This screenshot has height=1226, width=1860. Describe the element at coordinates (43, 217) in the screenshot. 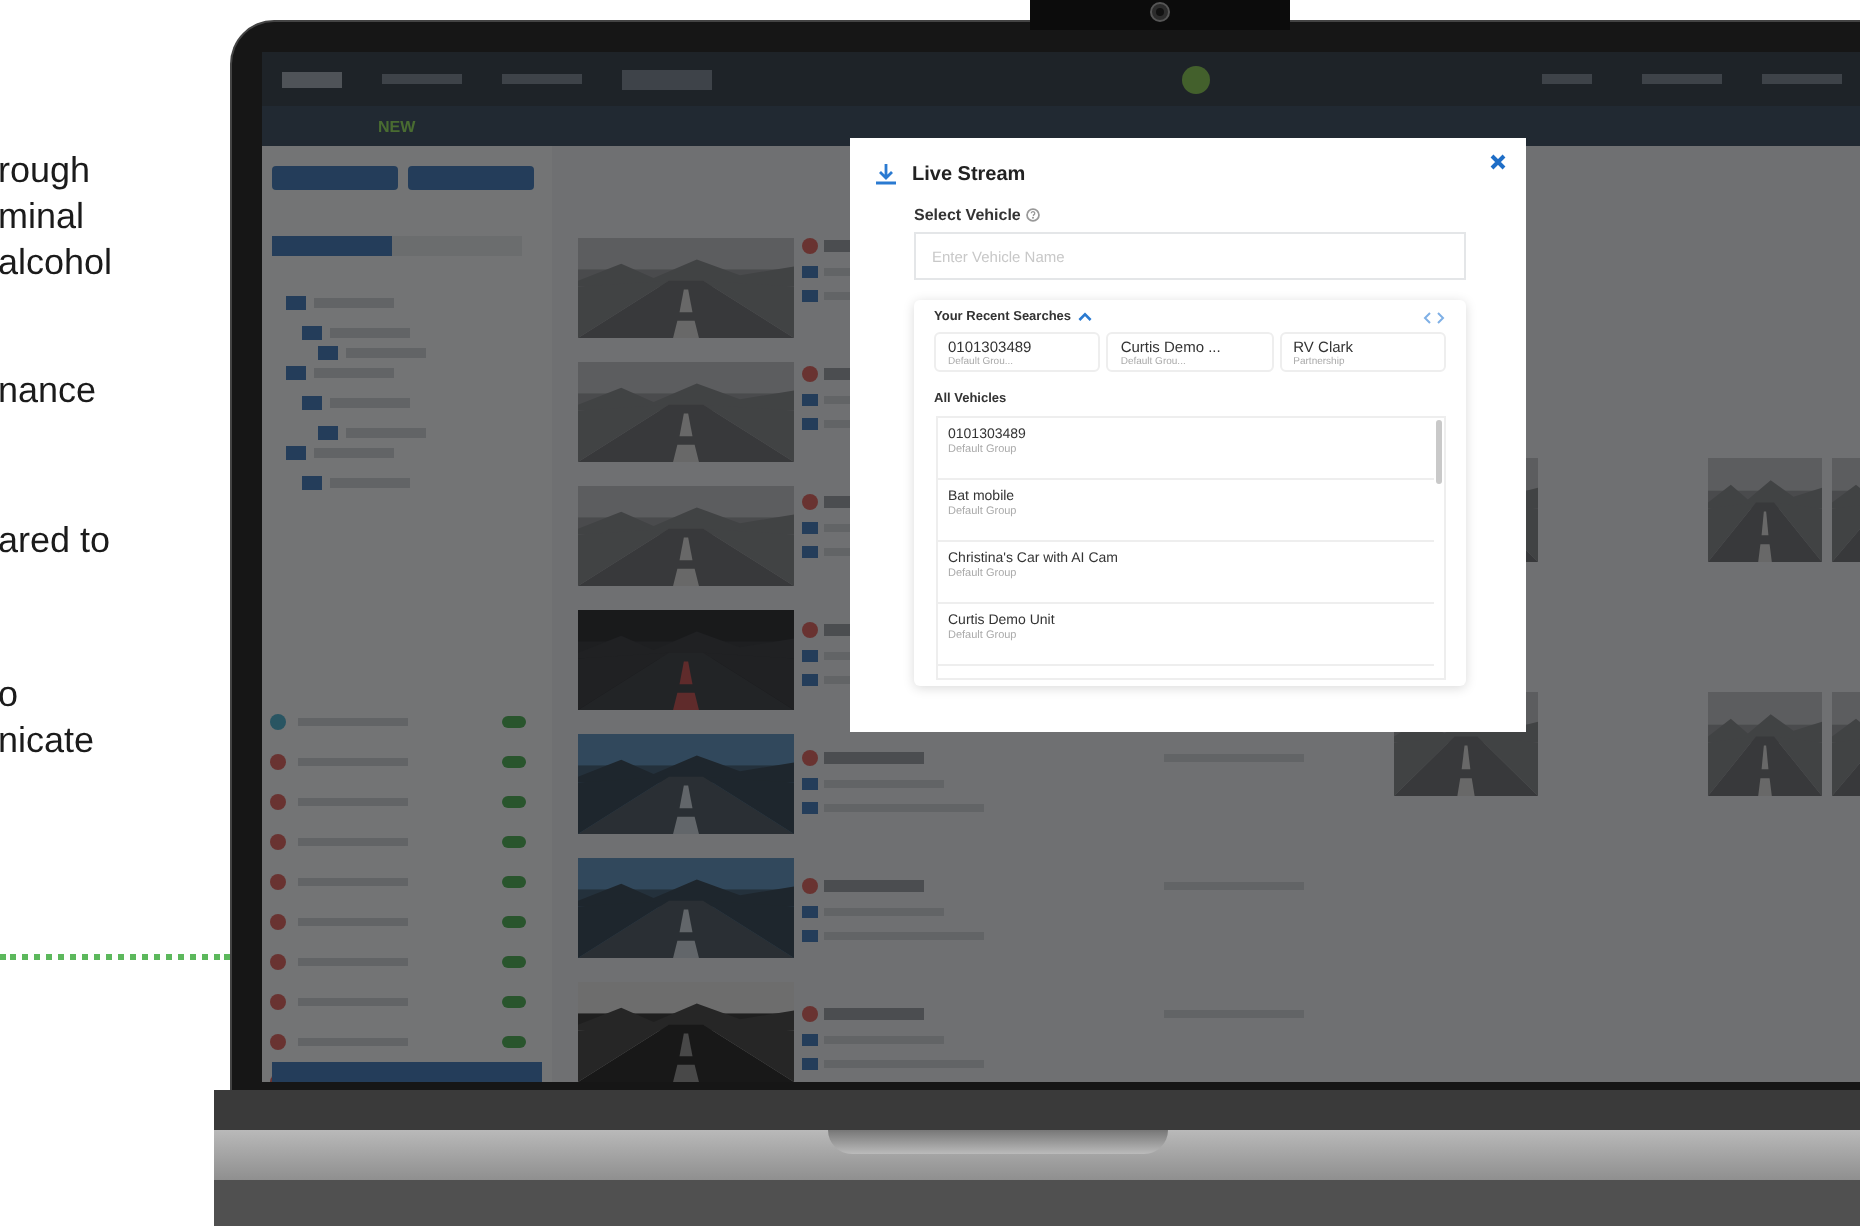

I see `text-line: minal` at that location.